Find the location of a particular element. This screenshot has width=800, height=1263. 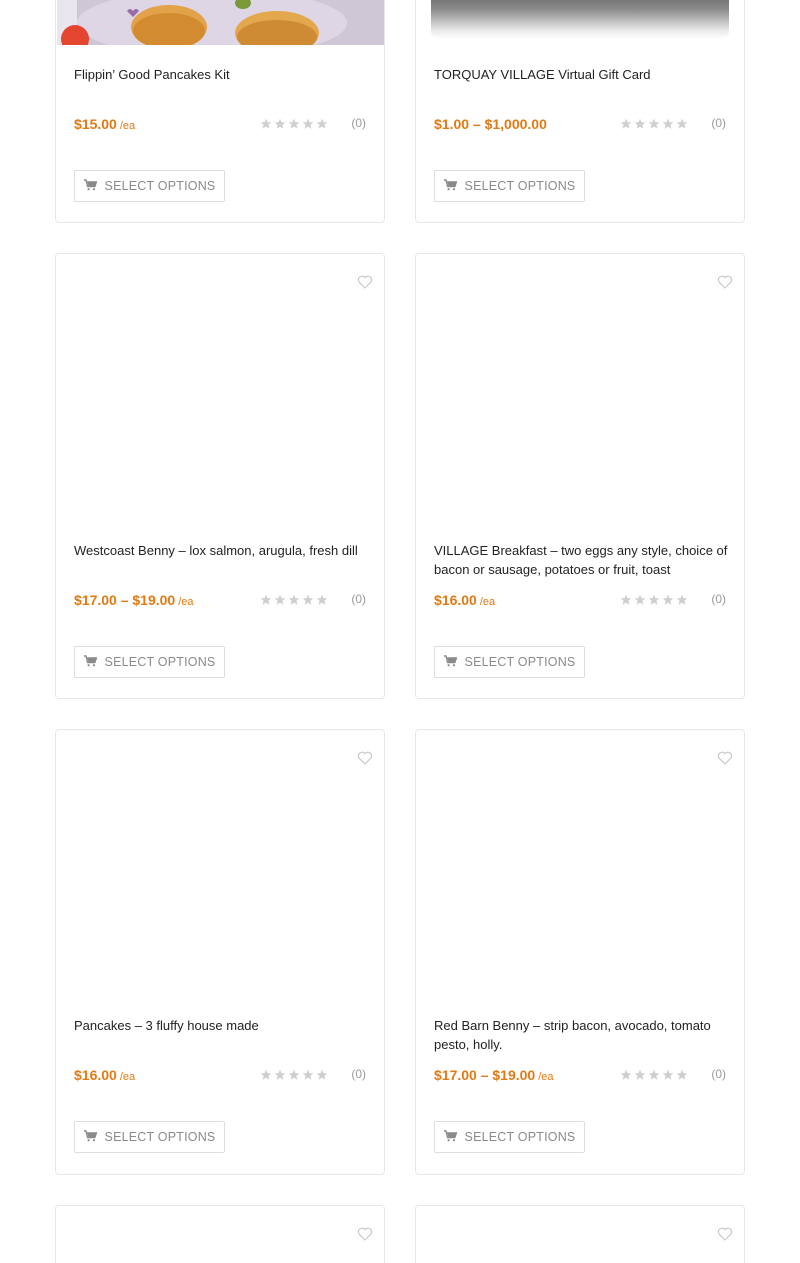

product-price: $15.00/ea is located at coordinates (104, 124).